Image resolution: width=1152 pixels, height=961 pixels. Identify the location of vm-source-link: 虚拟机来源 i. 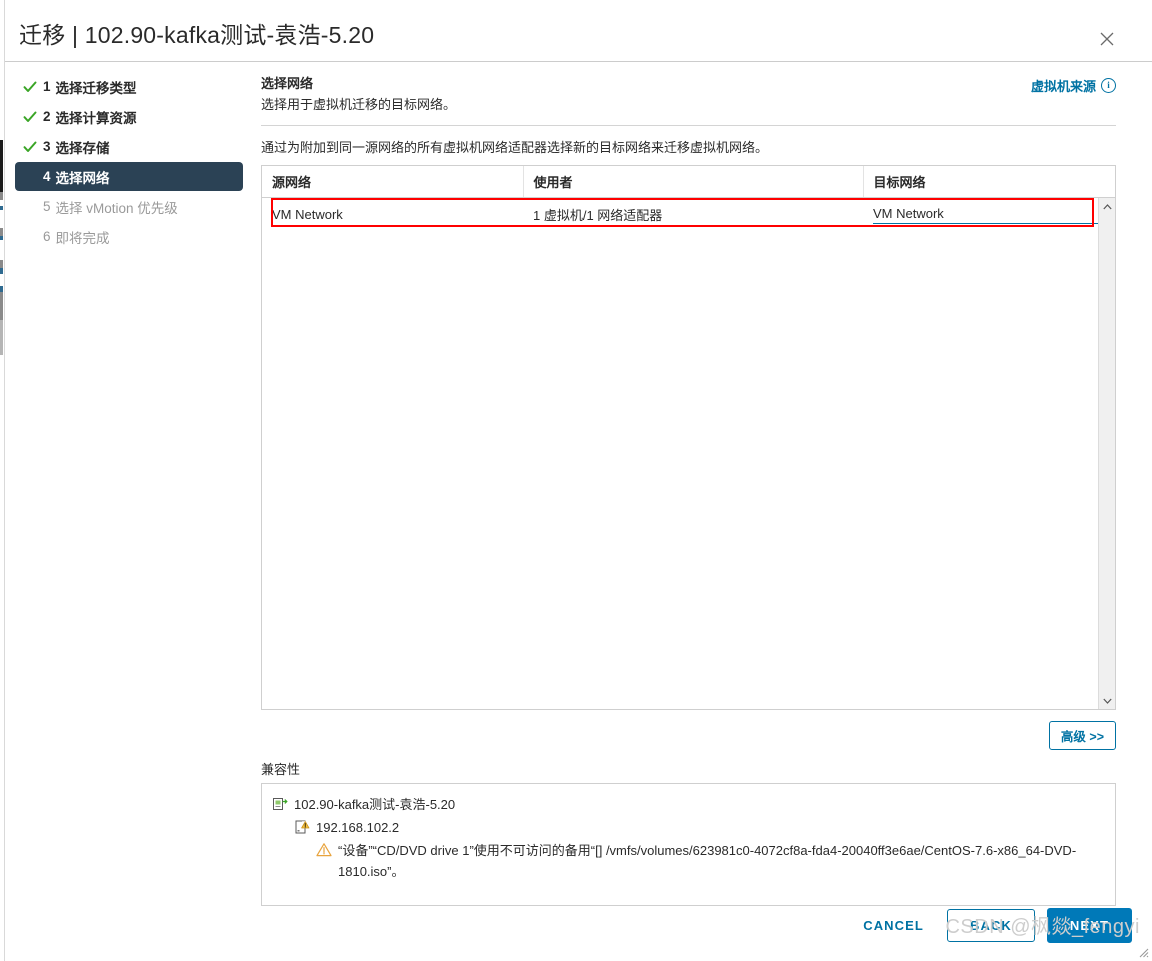
(1073, 85).